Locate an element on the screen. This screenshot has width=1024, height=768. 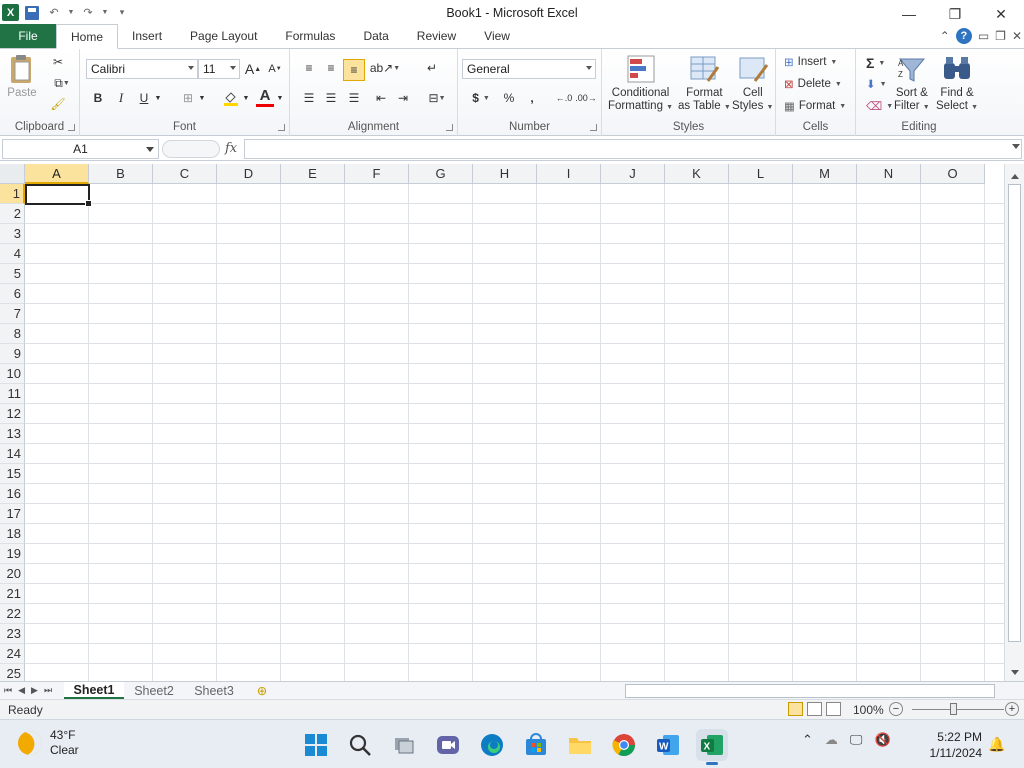
paste-button: Paste is located at coordinates (22, 76).